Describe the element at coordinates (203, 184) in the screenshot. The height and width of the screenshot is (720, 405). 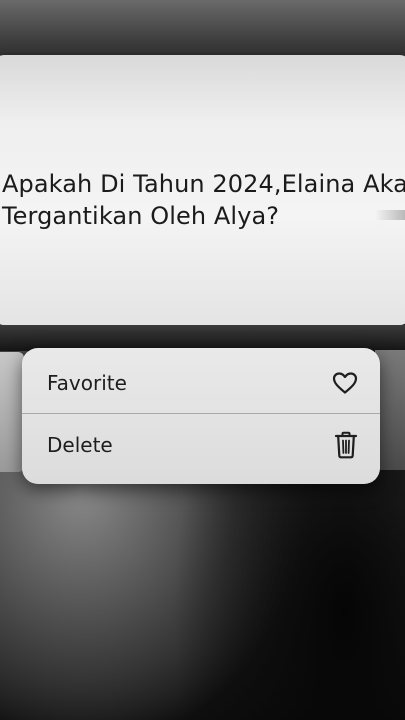
I see `message-line-1: Apakah Di Tahun 2024,Elaina Aka` at that location.